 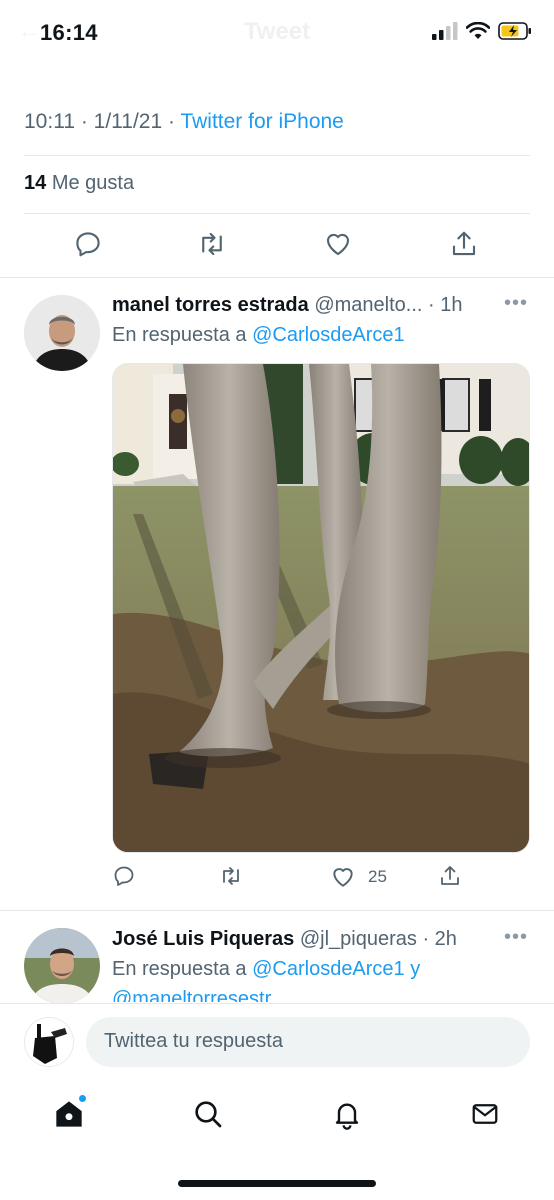 What do you see at coordinates (35, 183) in the screenshot?
I see `likes-count: 14` at bounding box center [35, 183].